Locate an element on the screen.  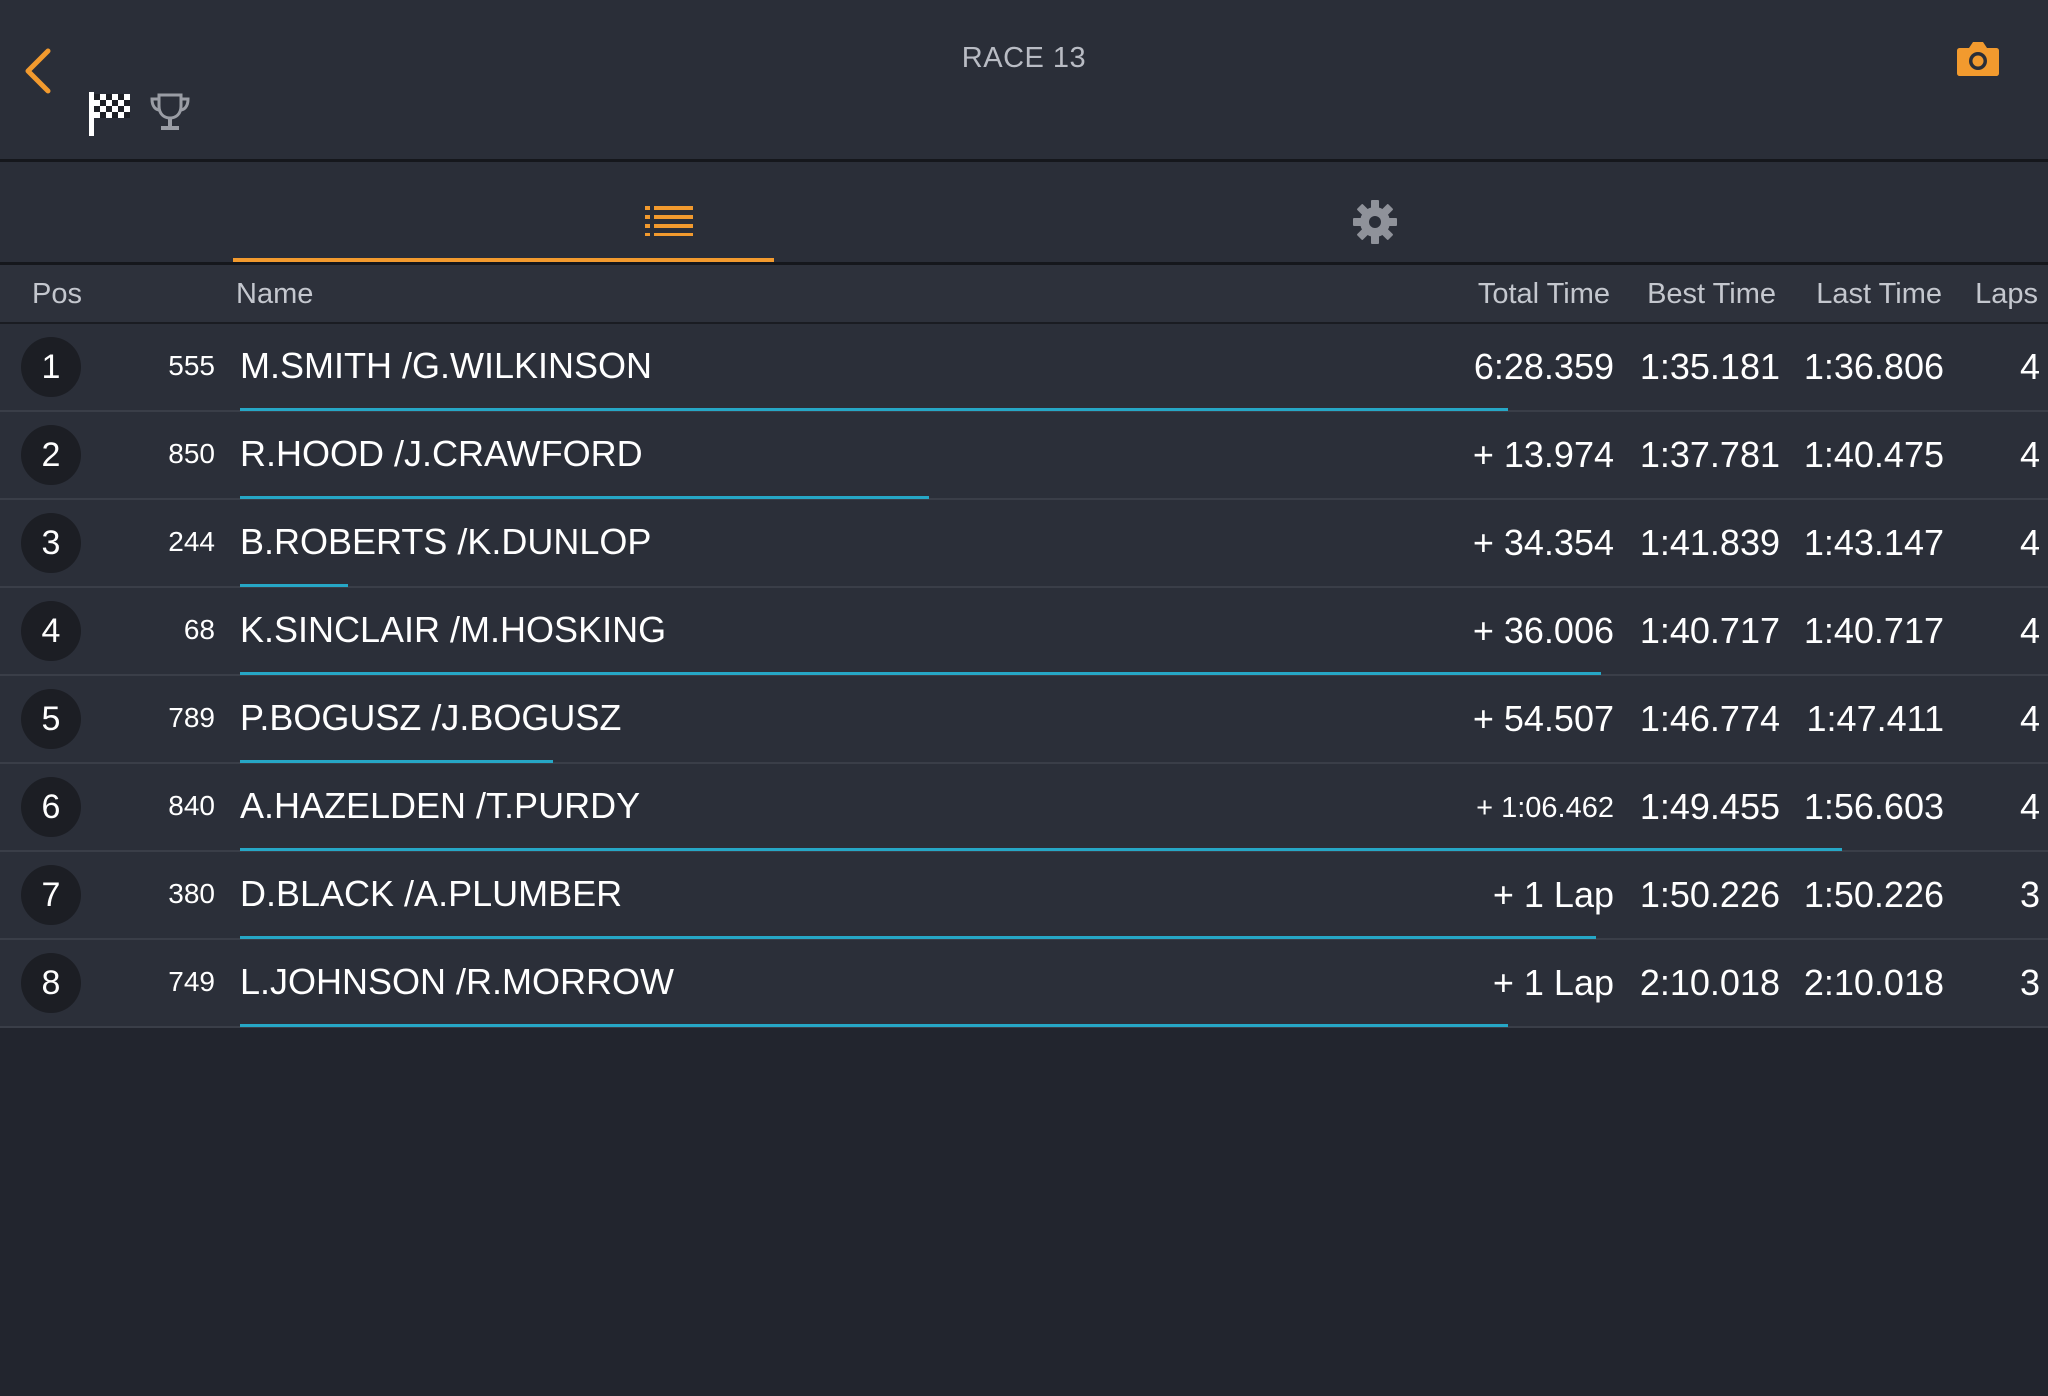
position-badge: 5 is located at coordinates (51, 719).